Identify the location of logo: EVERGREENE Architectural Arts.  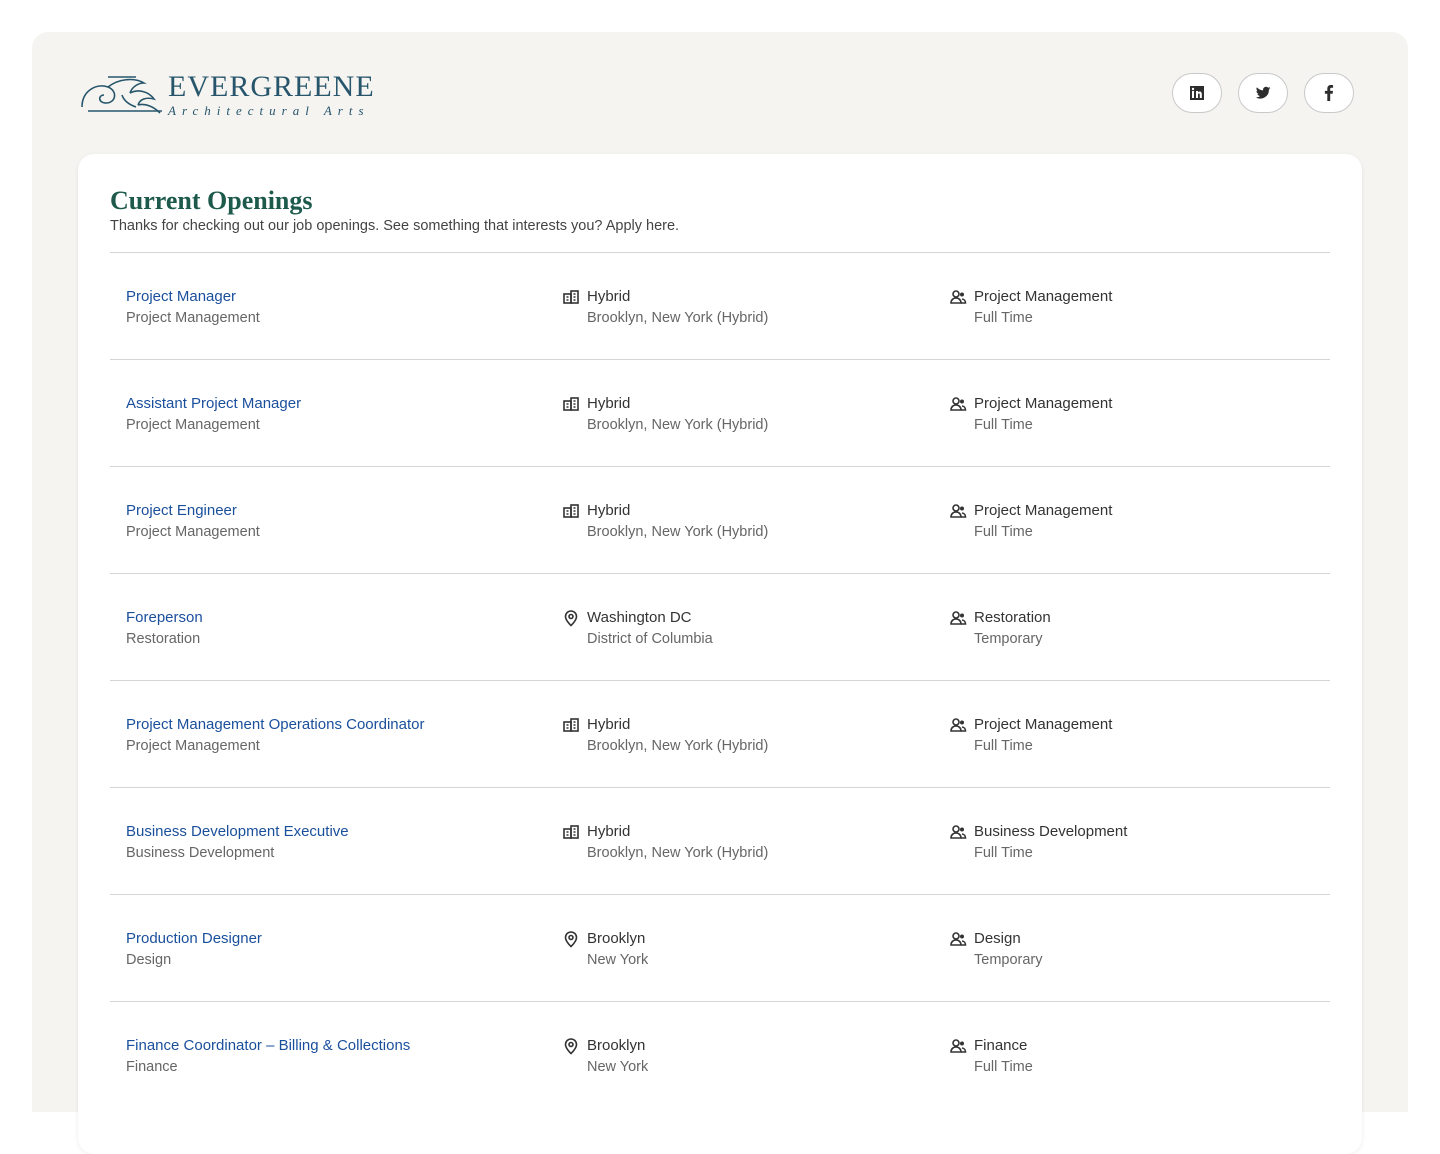
(238, 94).